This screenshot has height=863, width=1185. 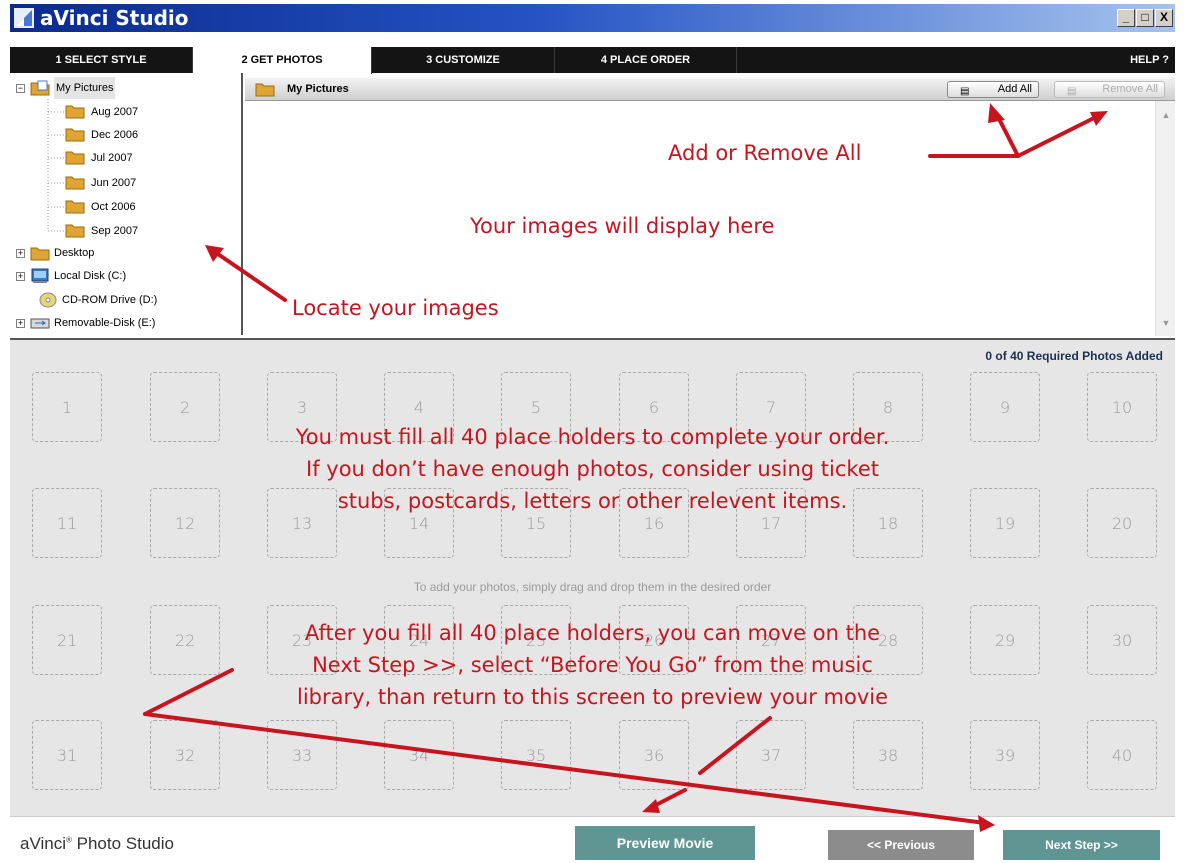 I want to click on cd-icon, so click(x=48, y=300).